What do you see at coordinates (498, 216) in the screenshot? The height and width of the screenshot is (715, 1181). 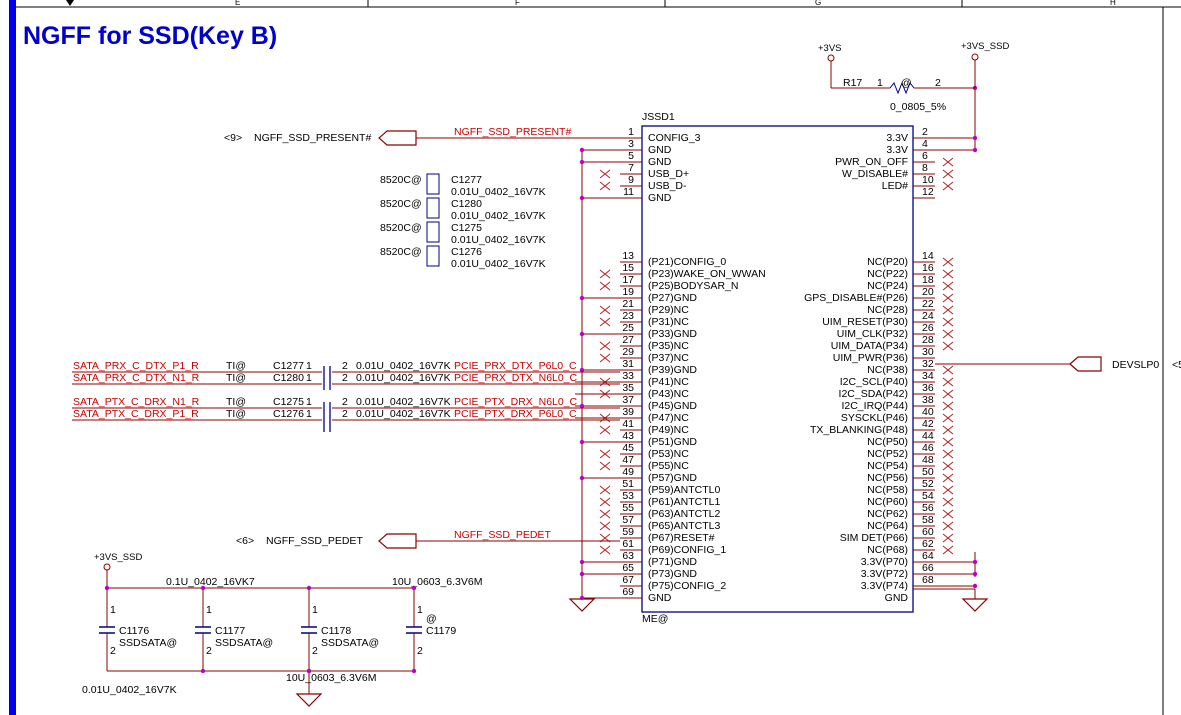 I see `cap-legend-value: 0.01U_0402_16V7K` at bounding box center [498, 216].